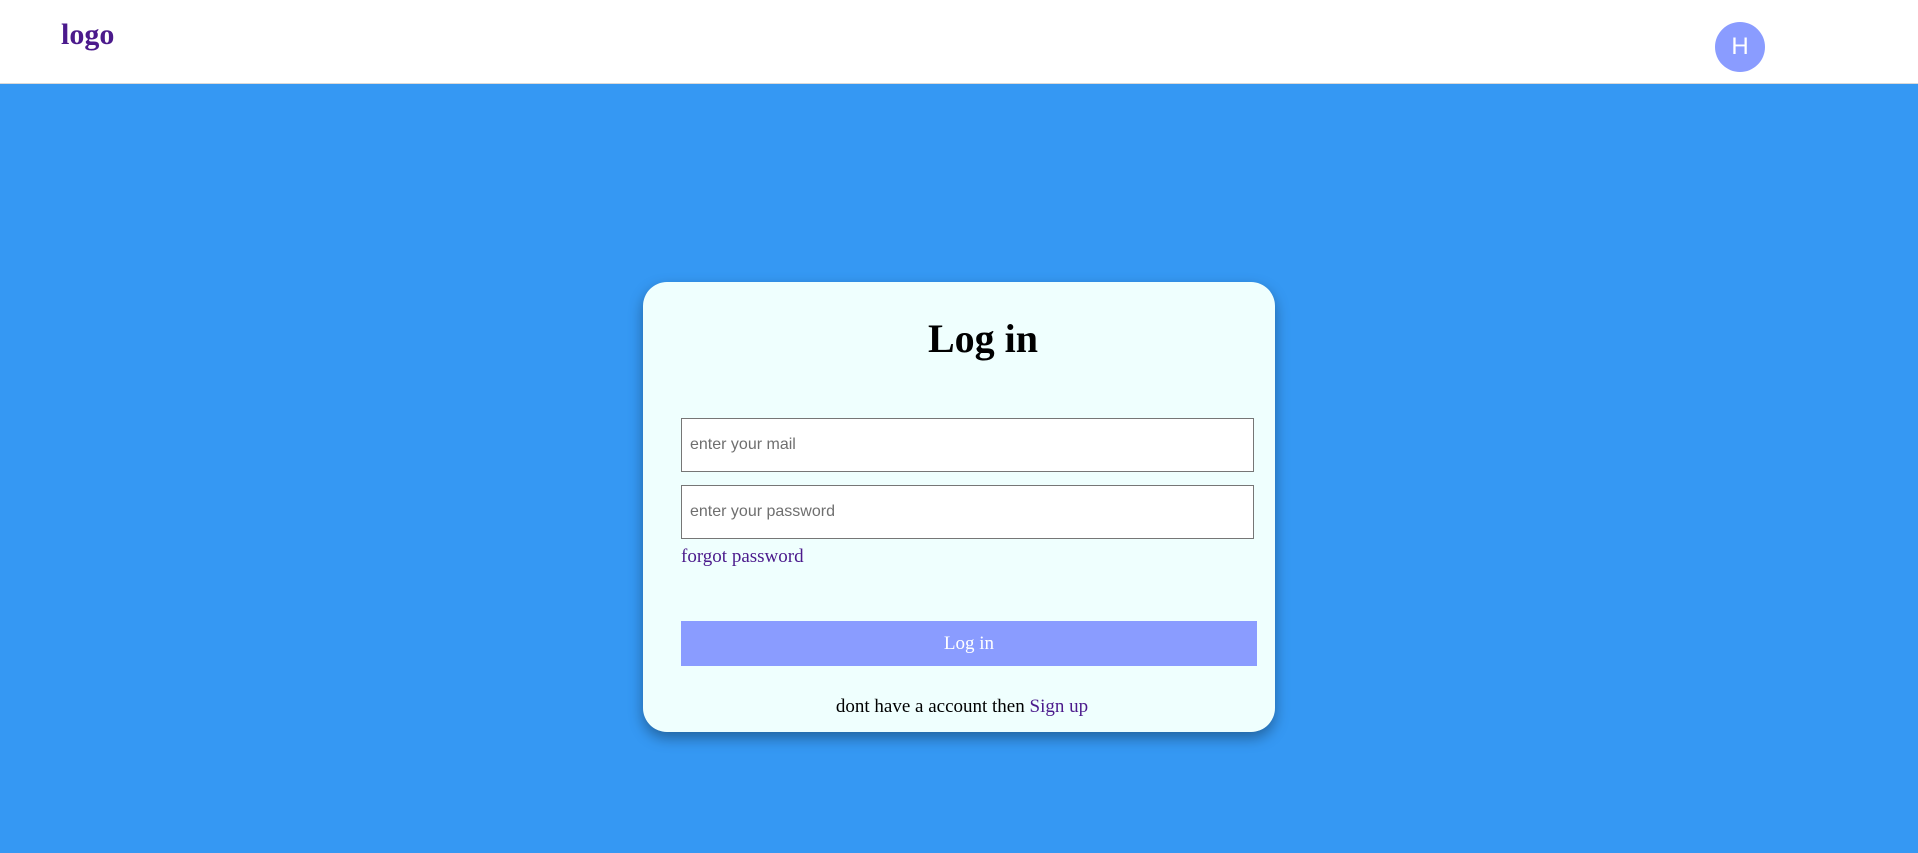 The height and width of the screenshot is (853, 1918). I want to click on password-input, so click(967, 512).